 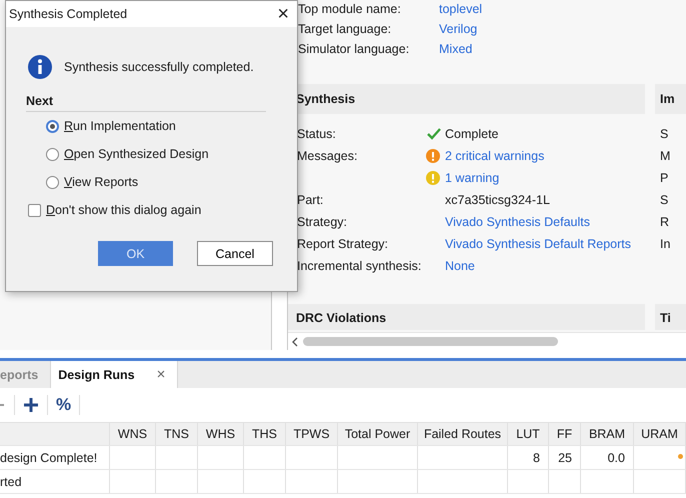 What do you see at coordinates (221, 434) in the screenshot?
I see `column-header: WHS` at bounding box center [221, 434].